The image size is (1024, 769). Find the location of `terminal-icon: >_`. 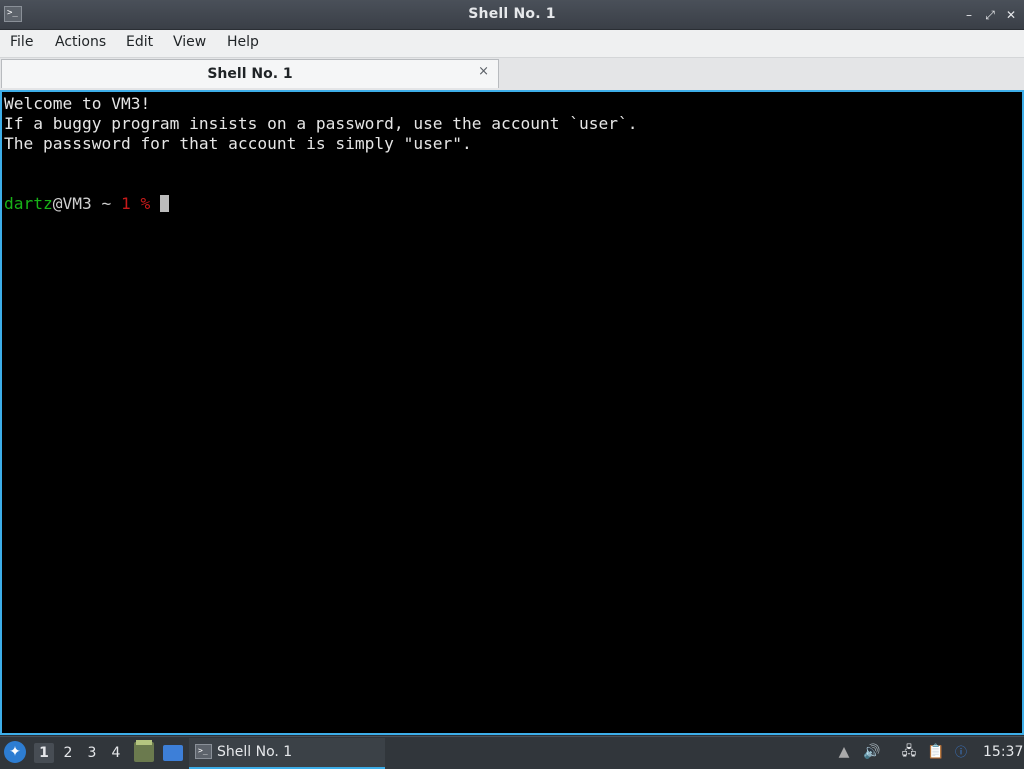

terminal-icon: >_ is located at coordinates (203, 751).